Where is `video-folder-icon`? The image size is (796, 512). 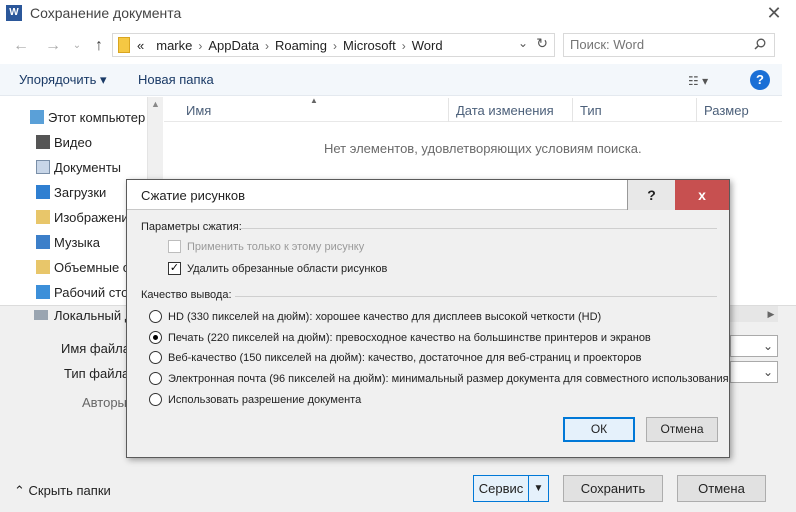
video-folder-icon is located at coordinates (43, 142).